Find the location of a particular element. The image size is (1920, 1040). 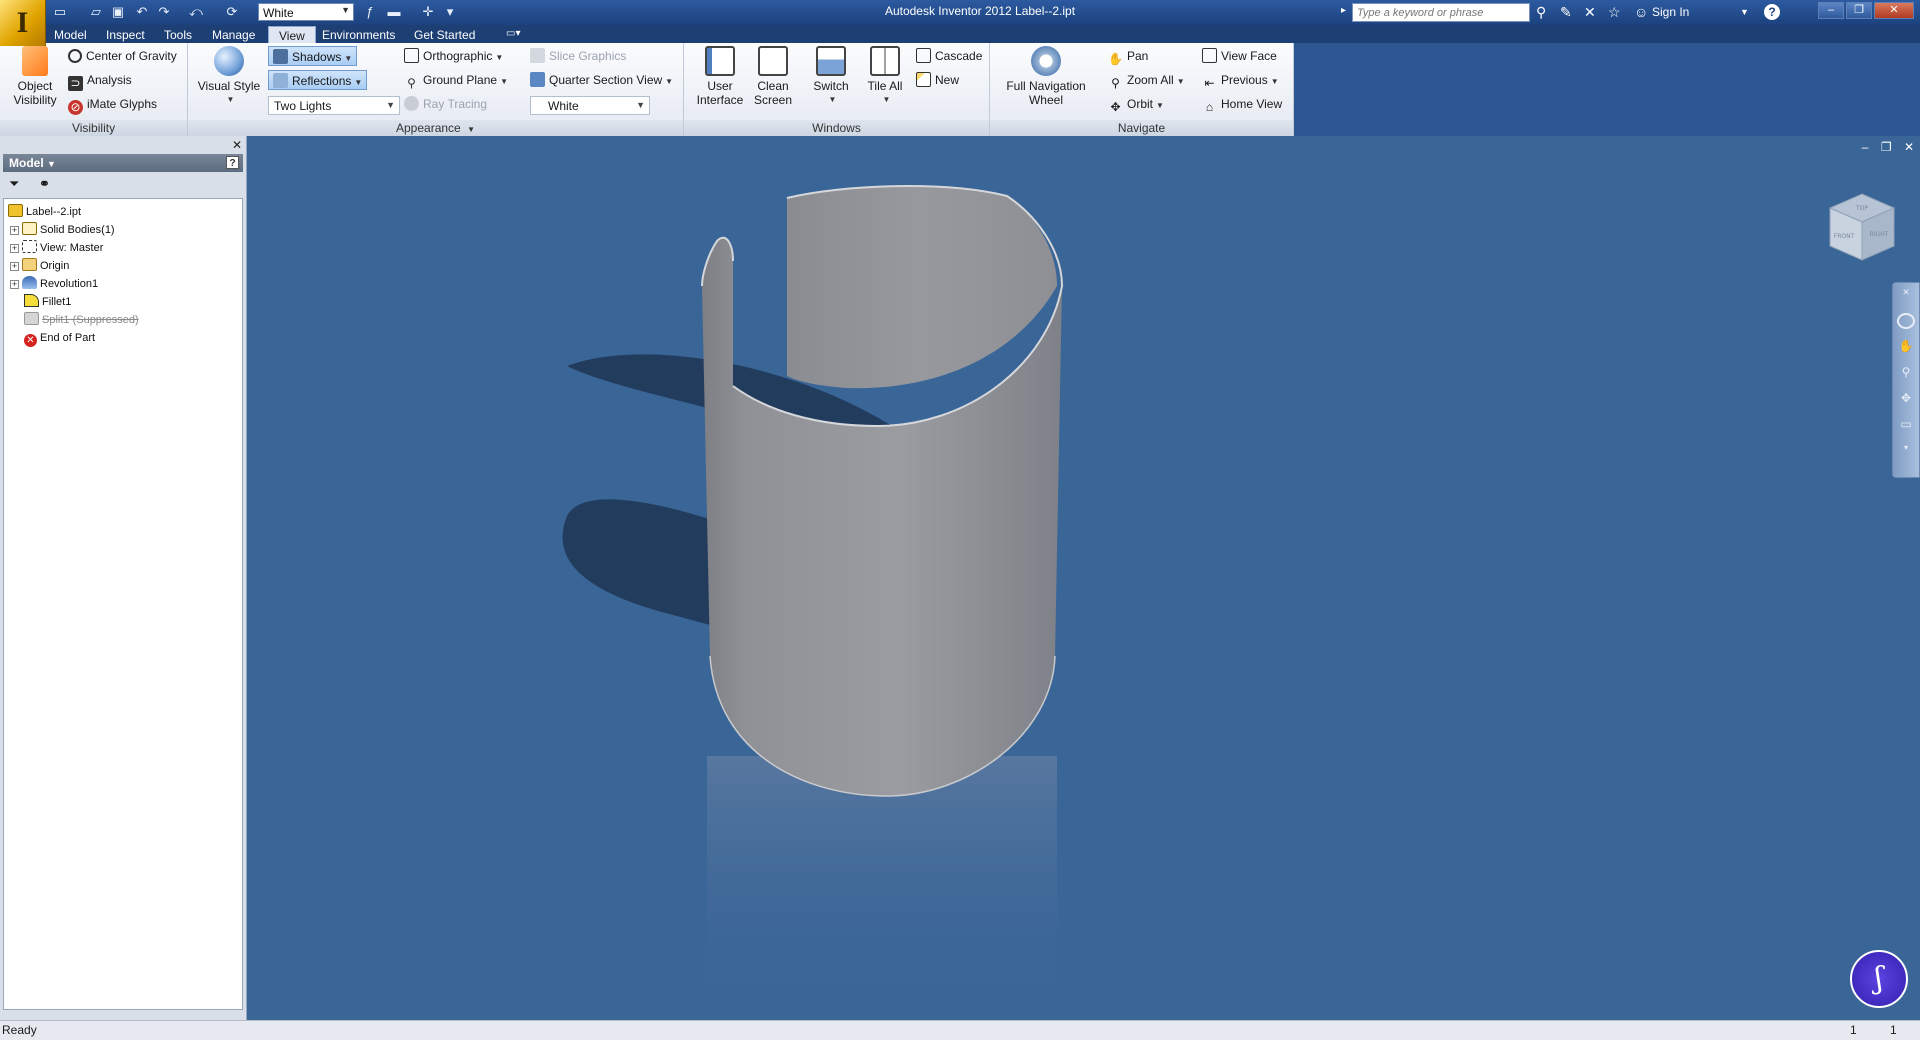

redo-icon: ↷ is located at coordinates (164, 12).